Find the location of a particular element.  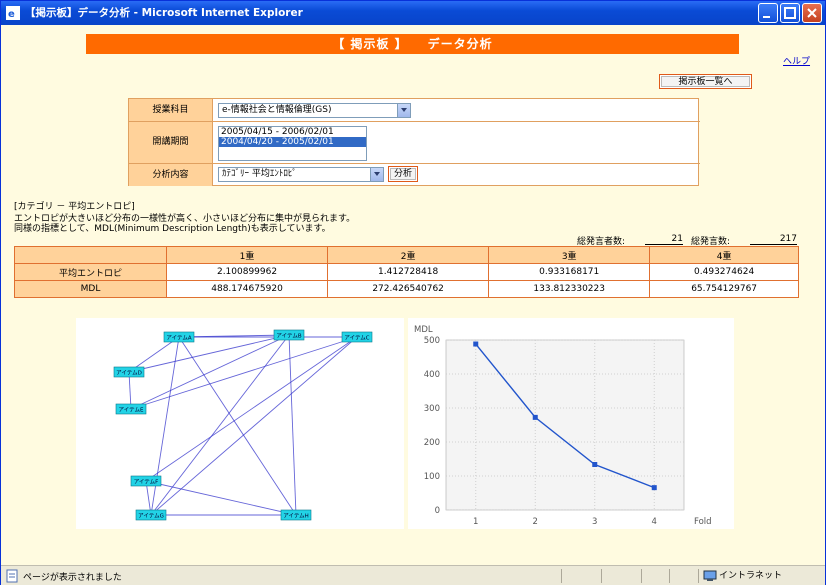

table-cell: 1.412728418 is located at coordinates (408, 272).